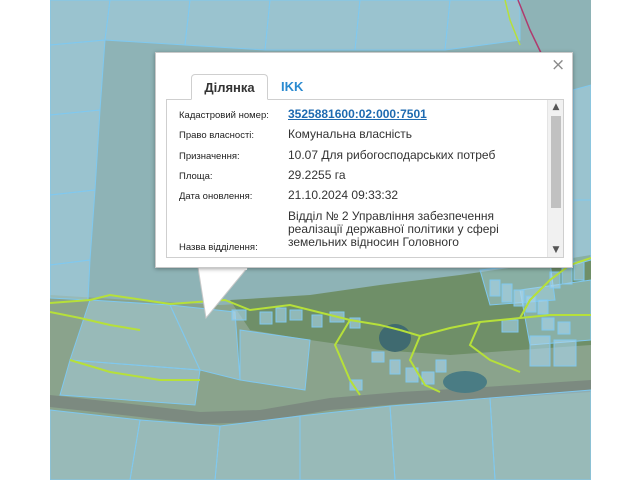 This screenshot has width=640, height=480. Describe the element at coordinates (555, 107) in the screenshot. I see `scroll-up-icon: ▲` at that location.